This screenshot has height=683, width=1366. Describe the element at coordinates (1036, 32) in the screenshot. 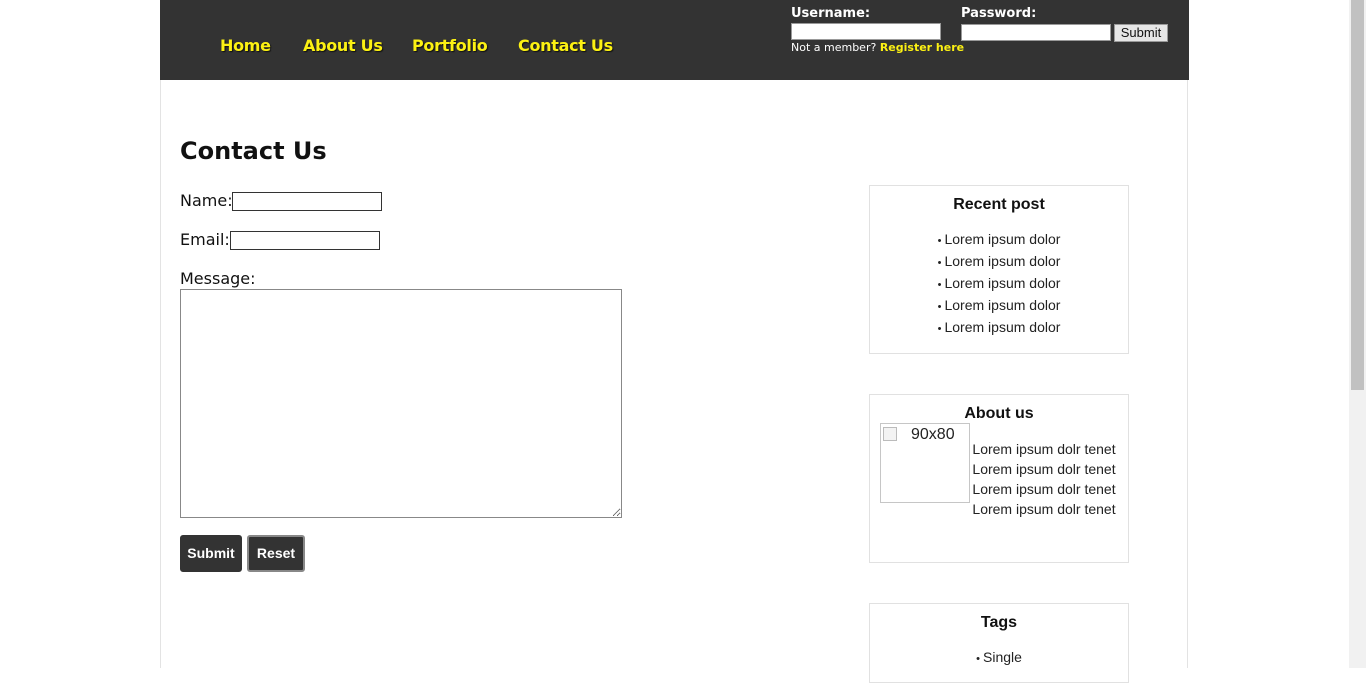

I see `password-input` at that location.